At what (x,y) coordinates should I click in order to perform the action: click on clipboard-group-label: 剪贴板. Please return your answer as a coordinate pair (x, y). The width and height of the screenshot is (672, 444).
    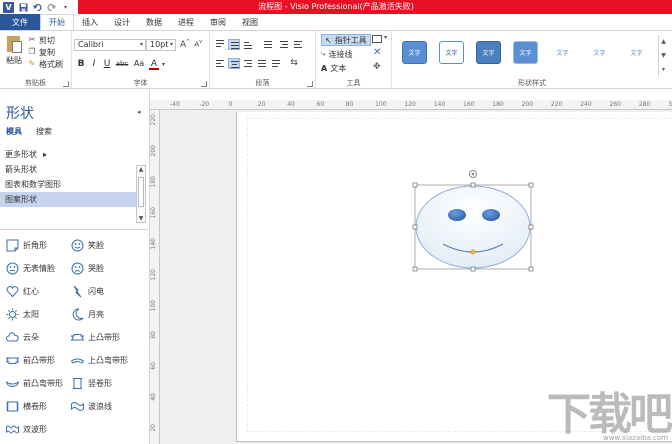
    Looking at the image, I should click on (35, 83).